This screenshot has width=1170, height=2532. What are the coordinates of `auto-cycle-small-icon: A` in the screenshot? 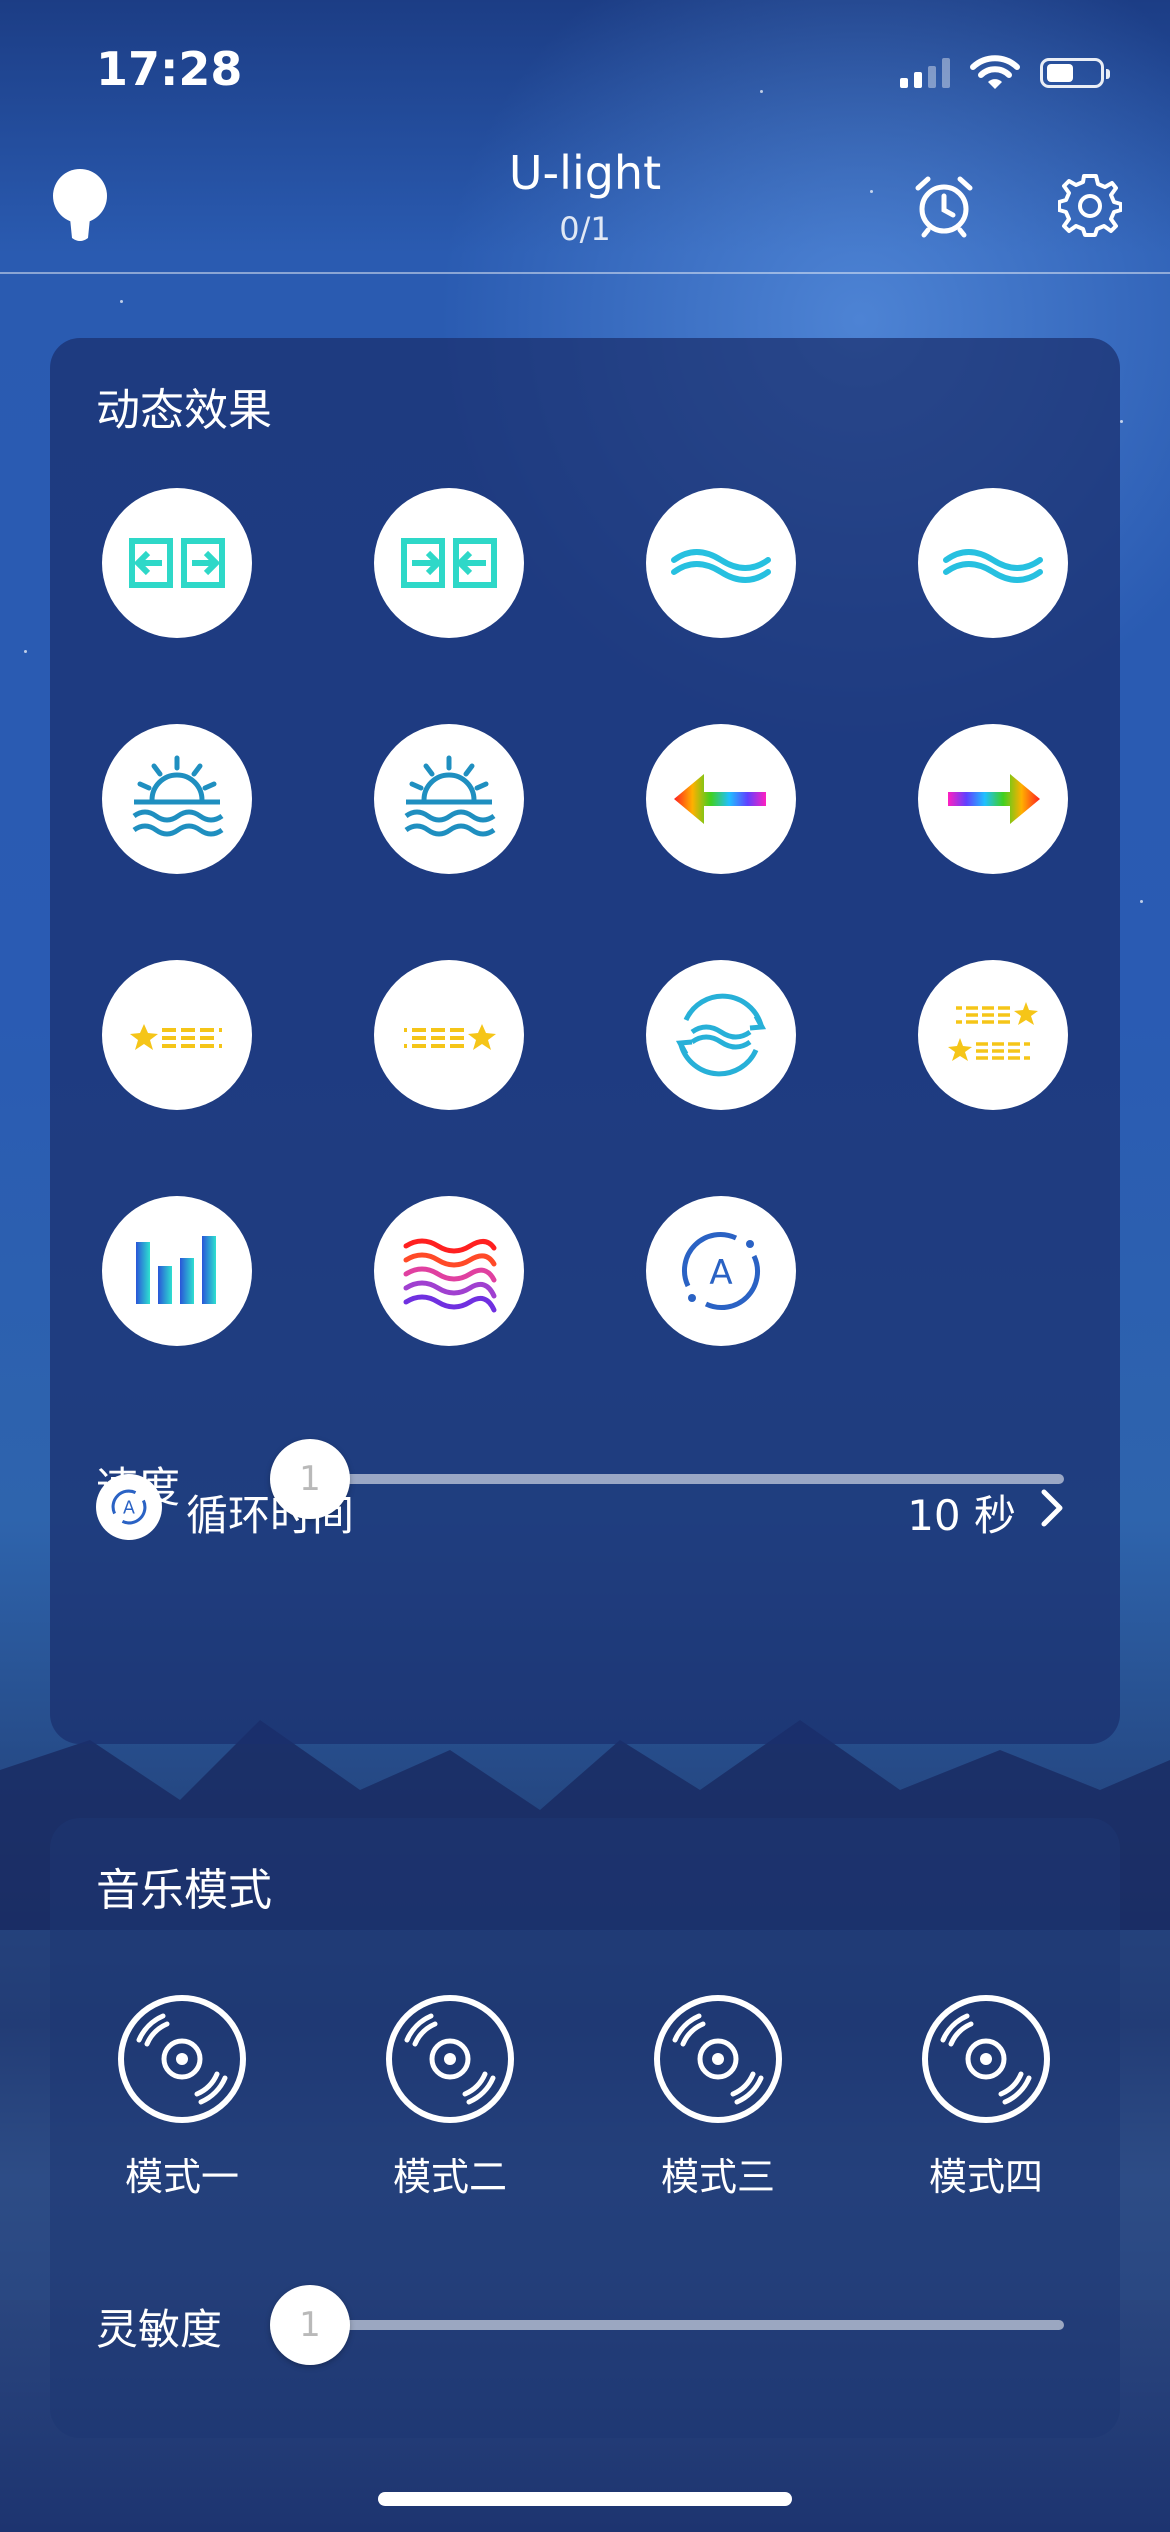 It's located at (129, 1507).